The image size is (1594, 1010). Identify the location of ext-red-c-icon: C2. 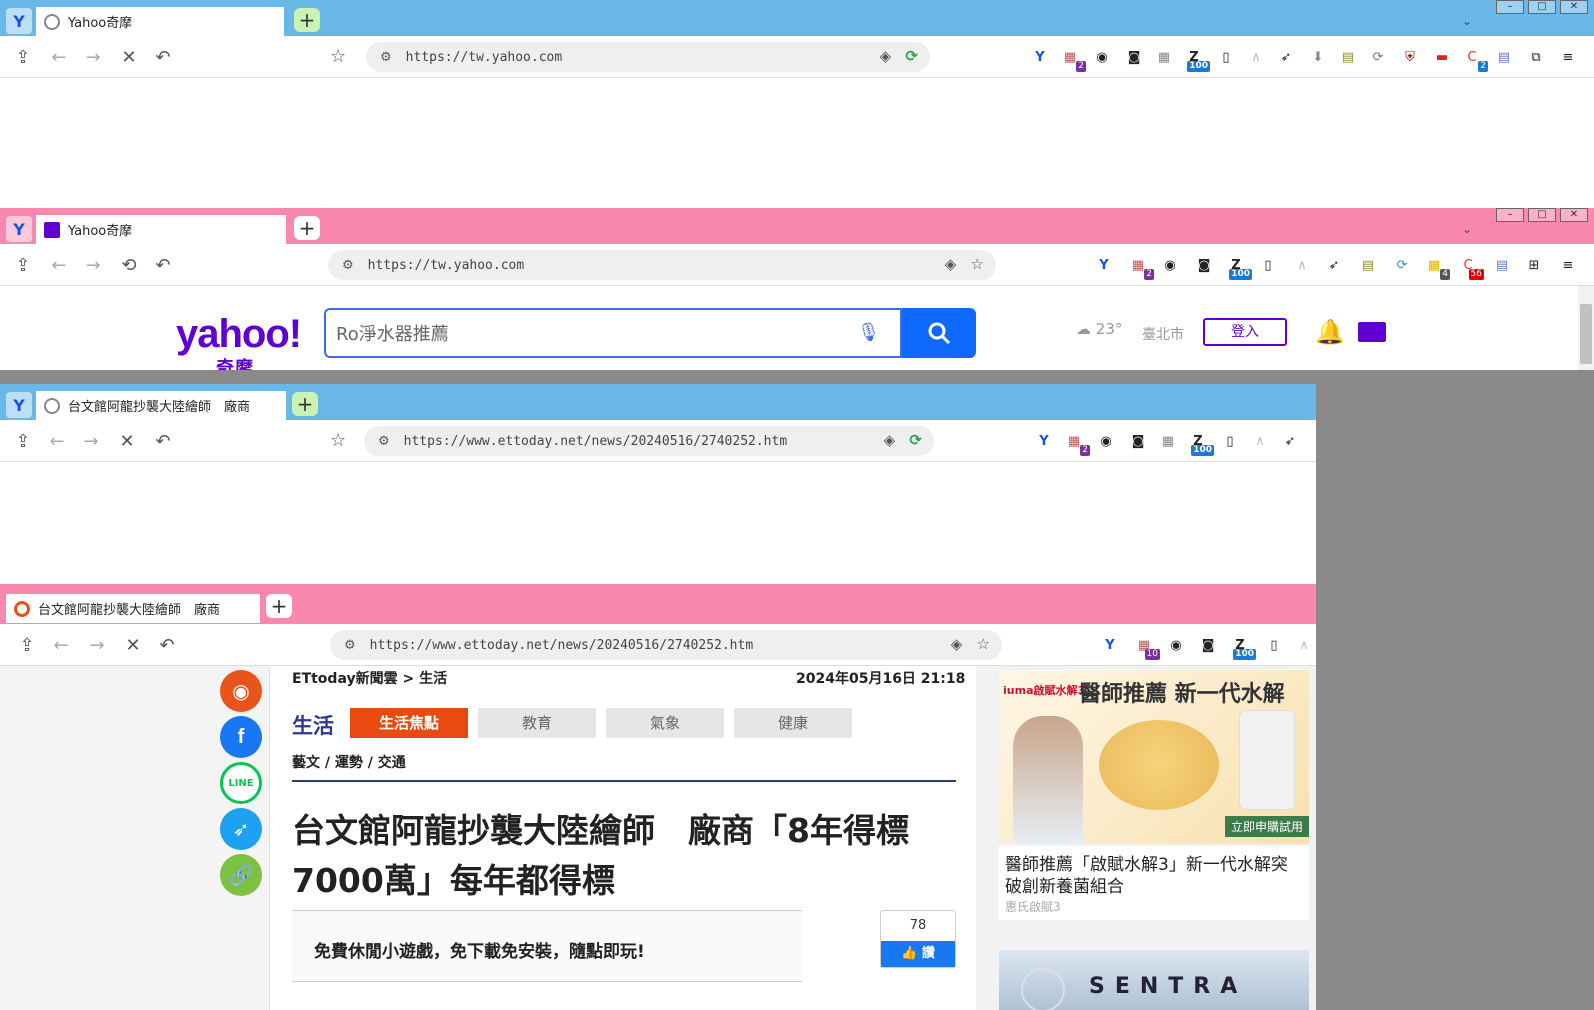
(1475, 59).